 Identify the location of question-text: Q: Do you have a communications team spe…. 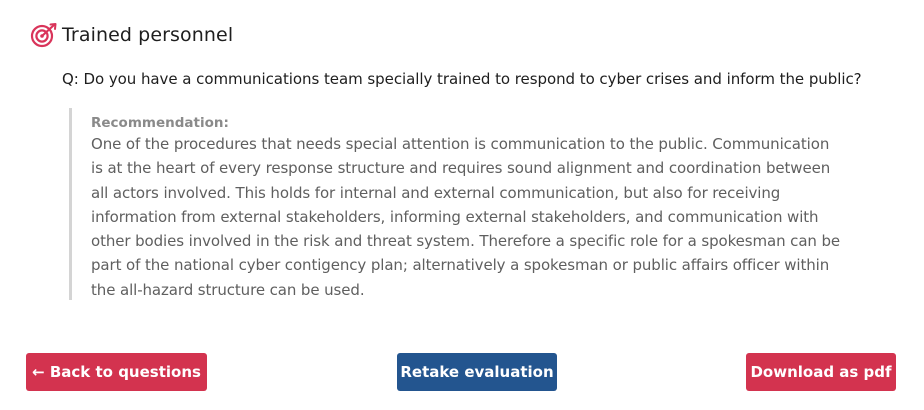
(462, 79).